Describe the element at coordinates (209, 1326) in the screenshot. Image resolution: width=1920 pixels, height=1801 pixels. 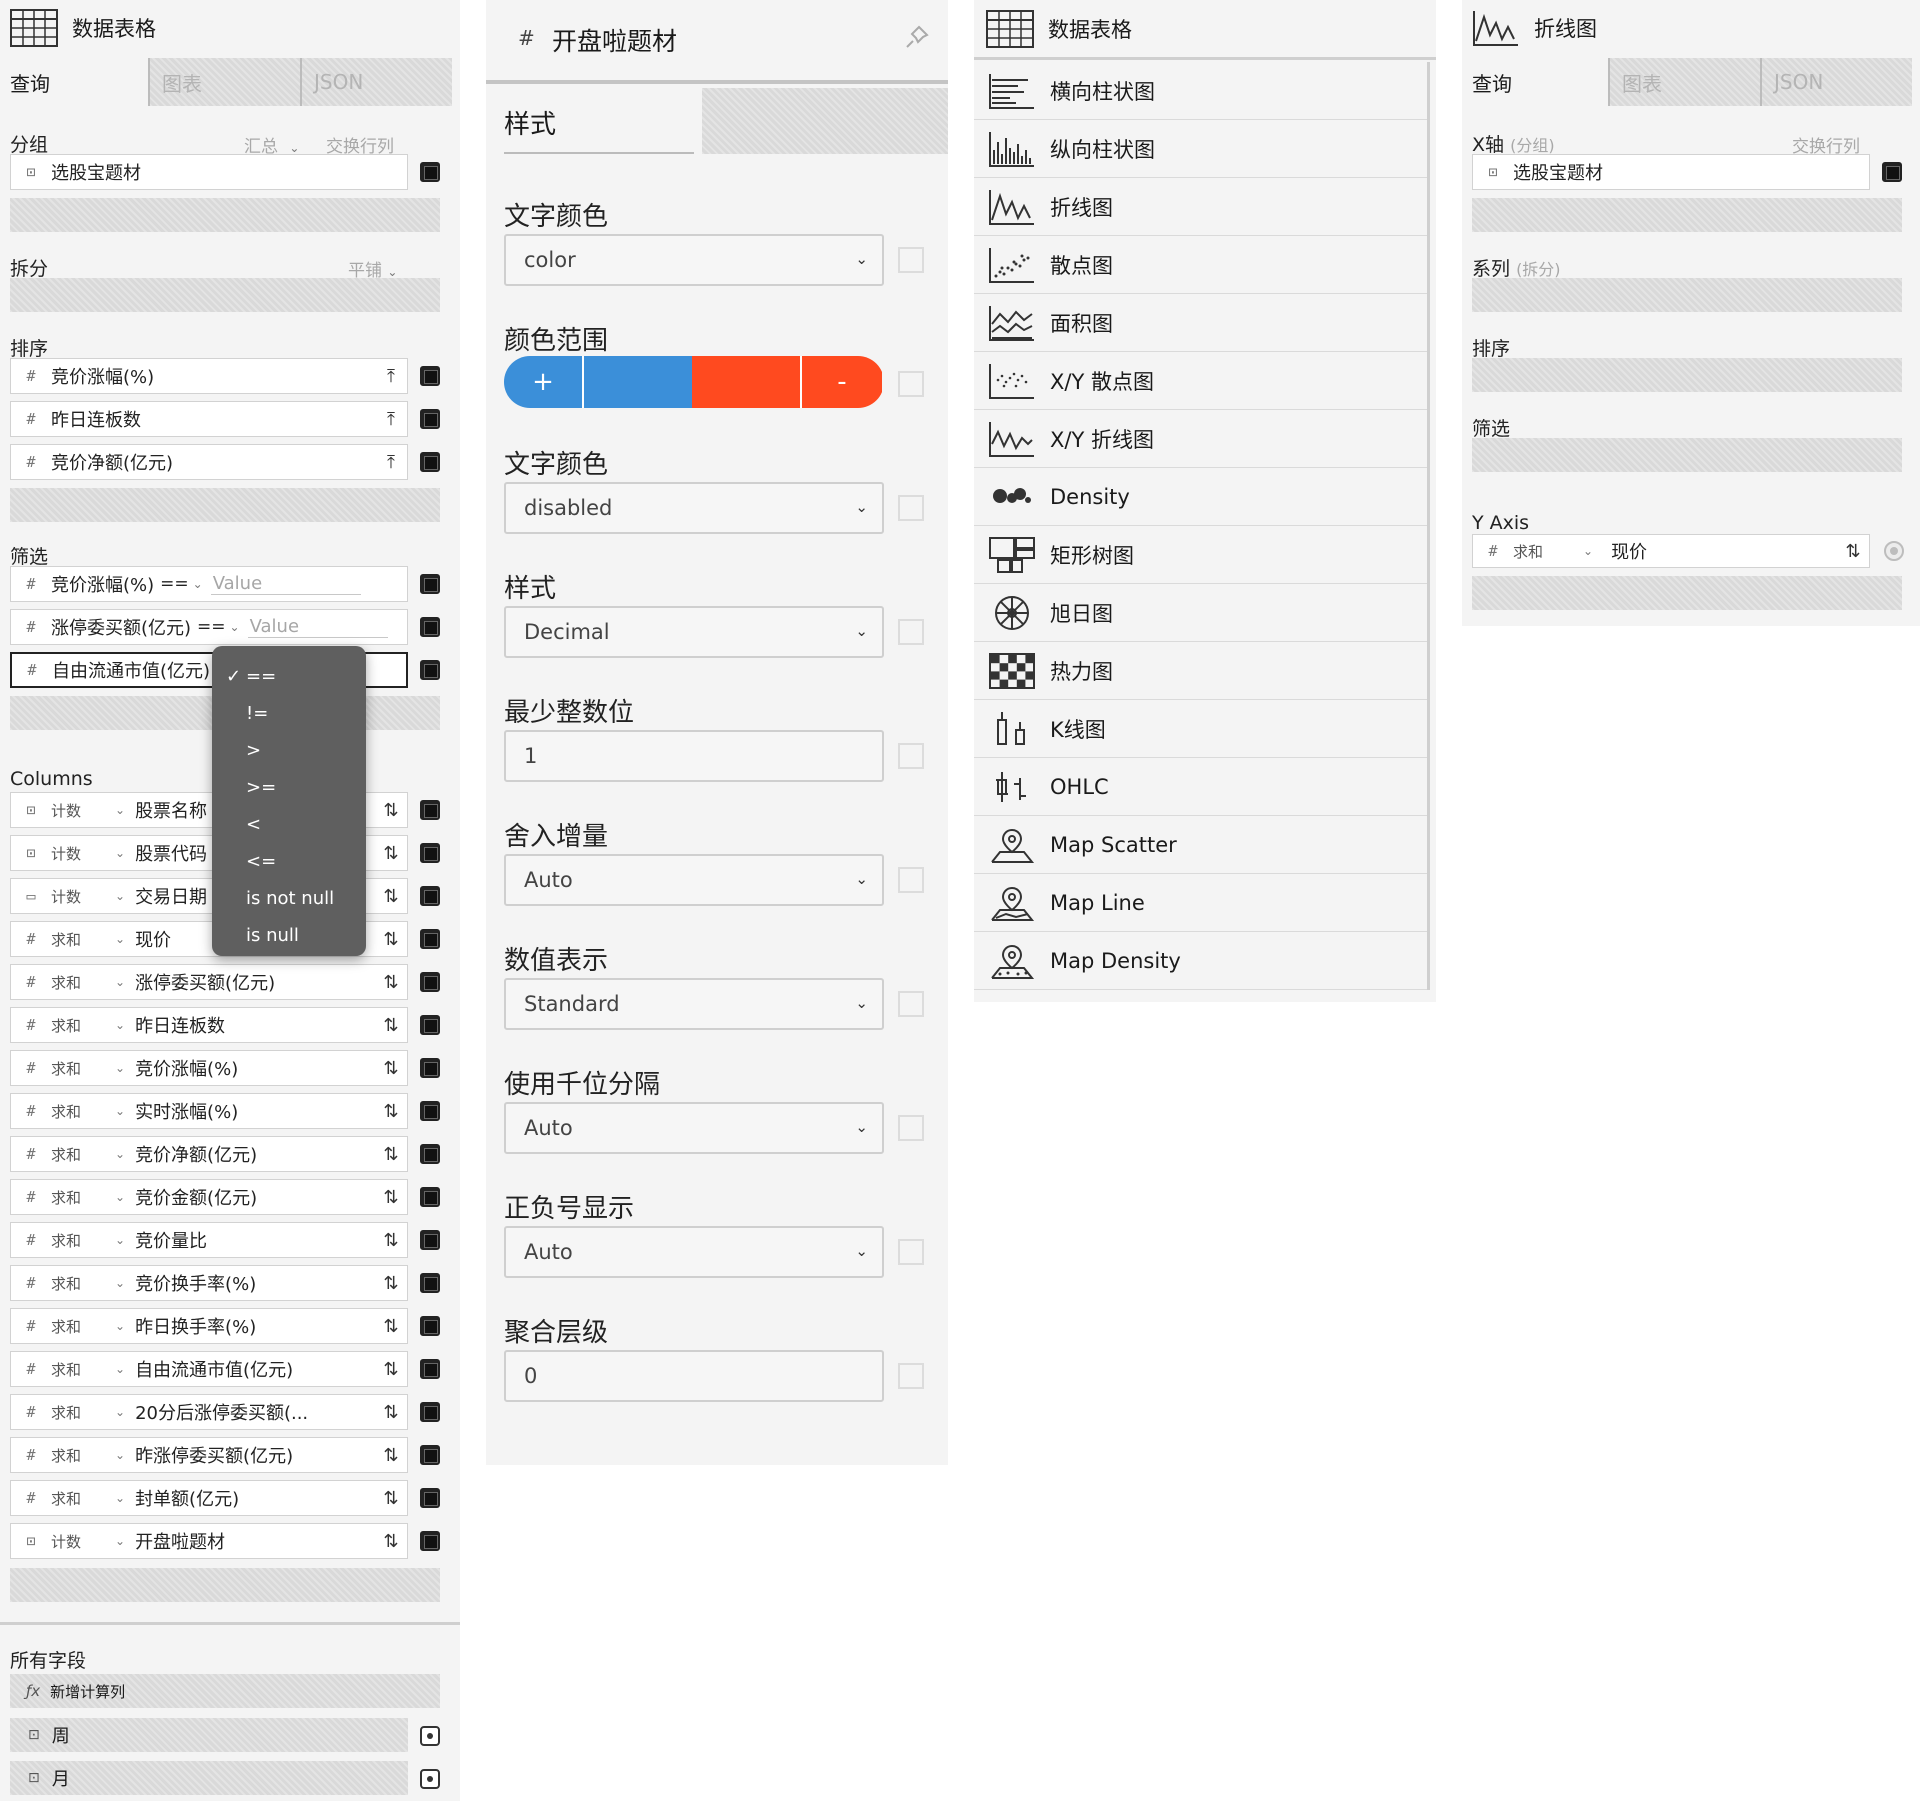
I see `column-pill: # 求和 ⌄ 昨日换手率(%) ⇅` at that location.